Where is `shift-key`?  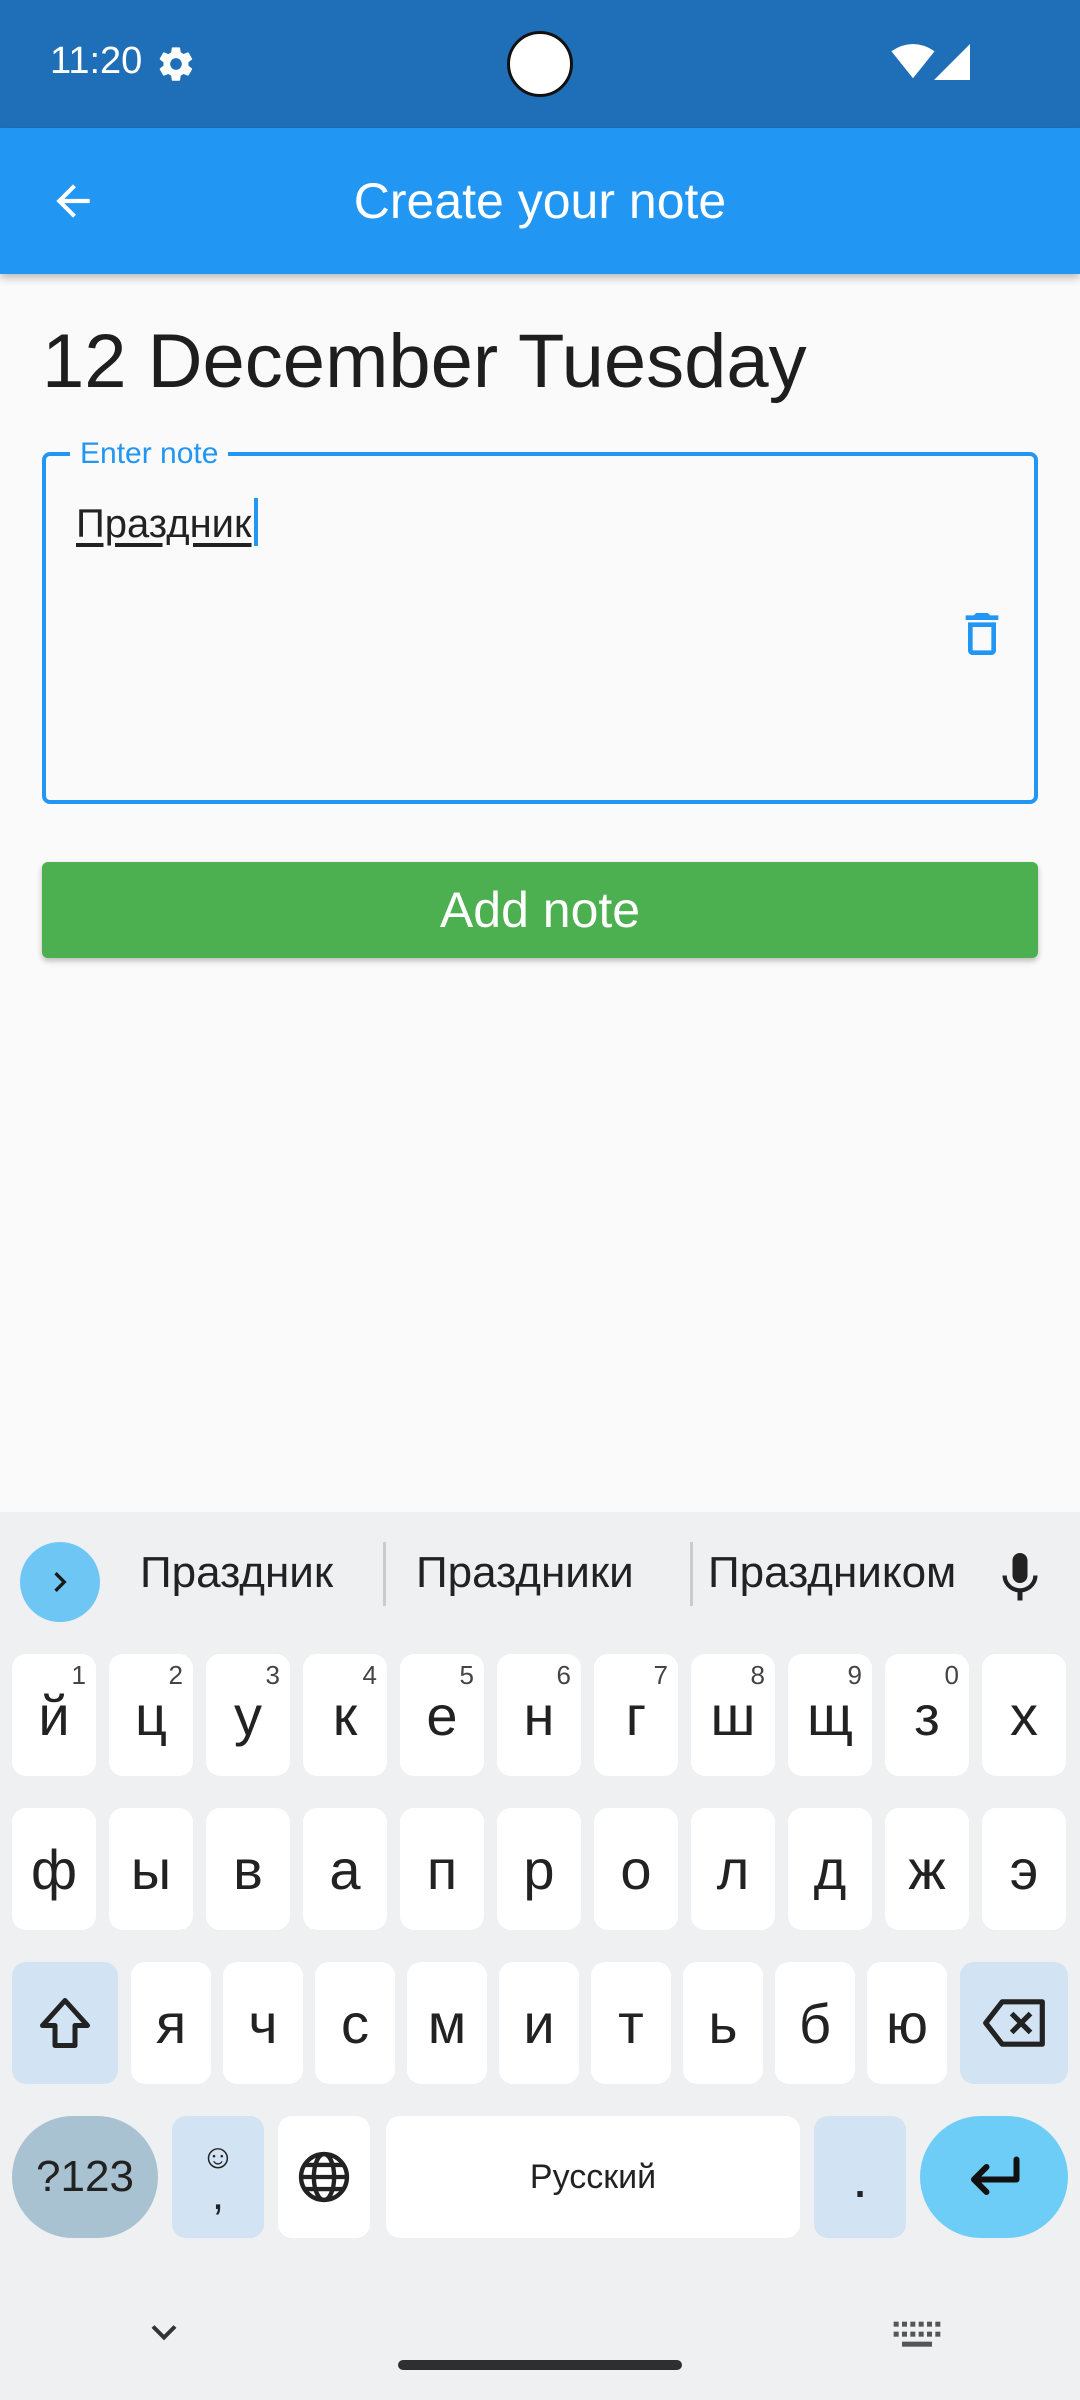
shift-key is located at coordinates (65, 2023).